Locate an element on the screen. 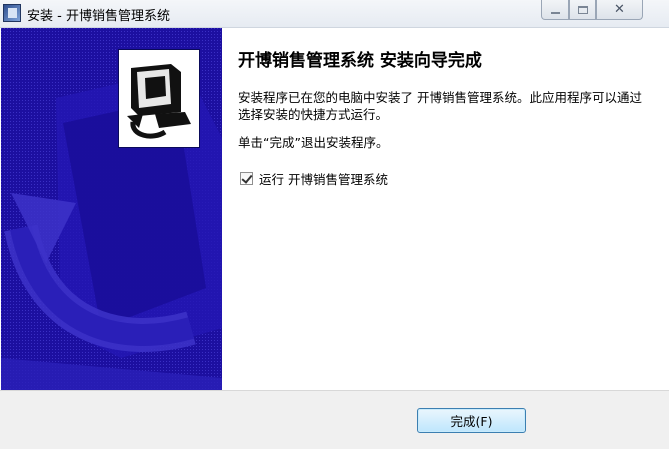 This screenshot has height=449, width=669. maximize-button is located at coordinates (582, 10).